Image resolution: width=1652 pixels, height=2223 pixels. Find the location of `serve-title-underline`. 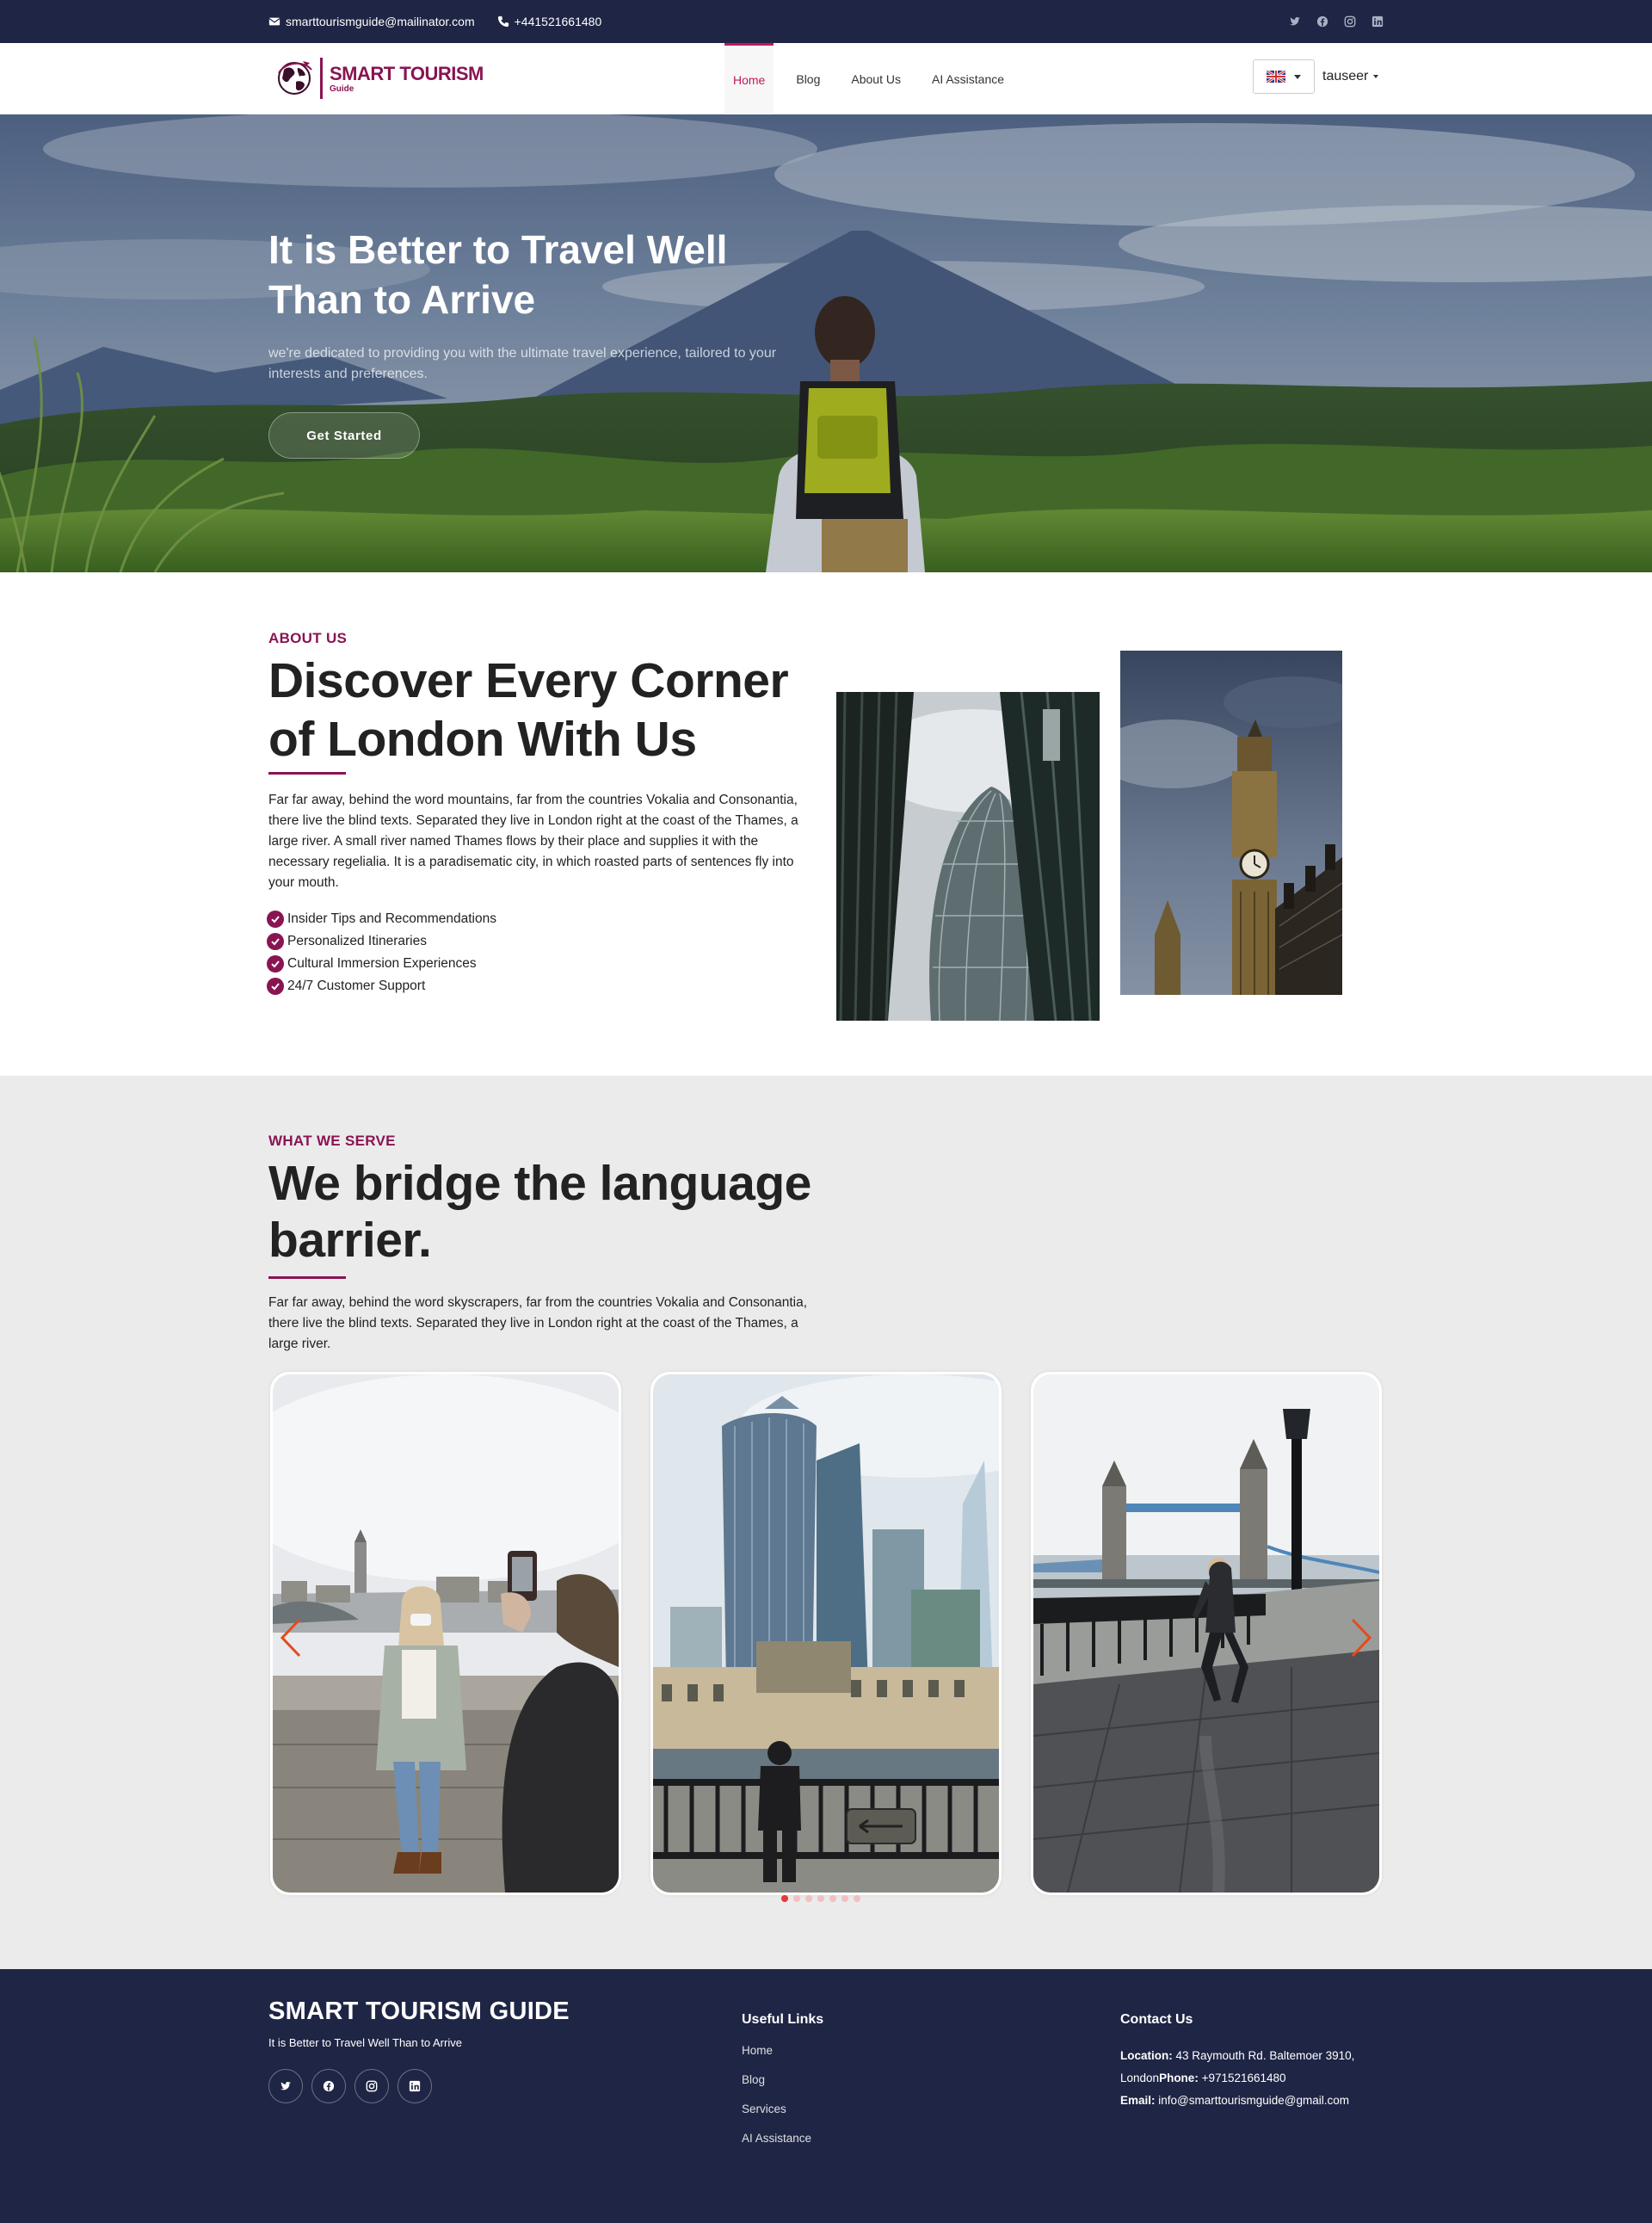

serve-title-underline is located at coordinates (307, 1277).